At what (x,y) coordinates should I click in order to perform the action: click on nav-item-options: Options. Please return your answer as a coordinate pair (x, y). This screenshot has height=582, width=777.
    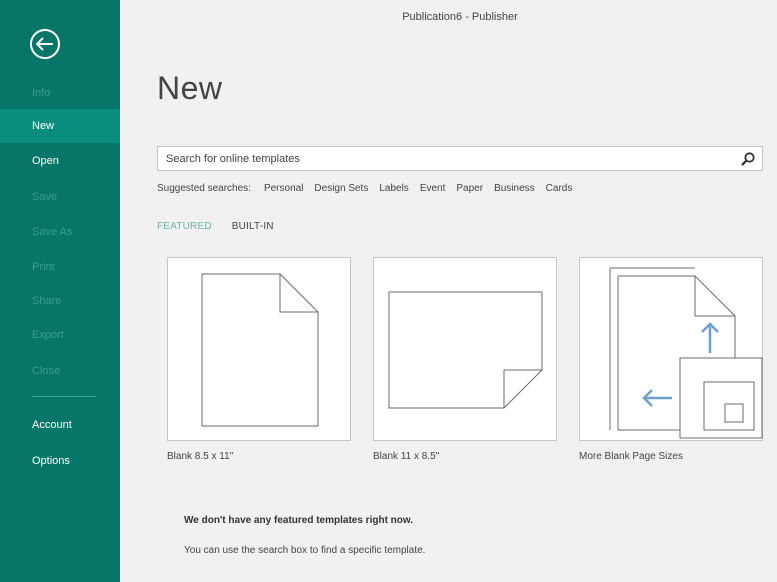
    Looking at the image, I should click on (60, 461).